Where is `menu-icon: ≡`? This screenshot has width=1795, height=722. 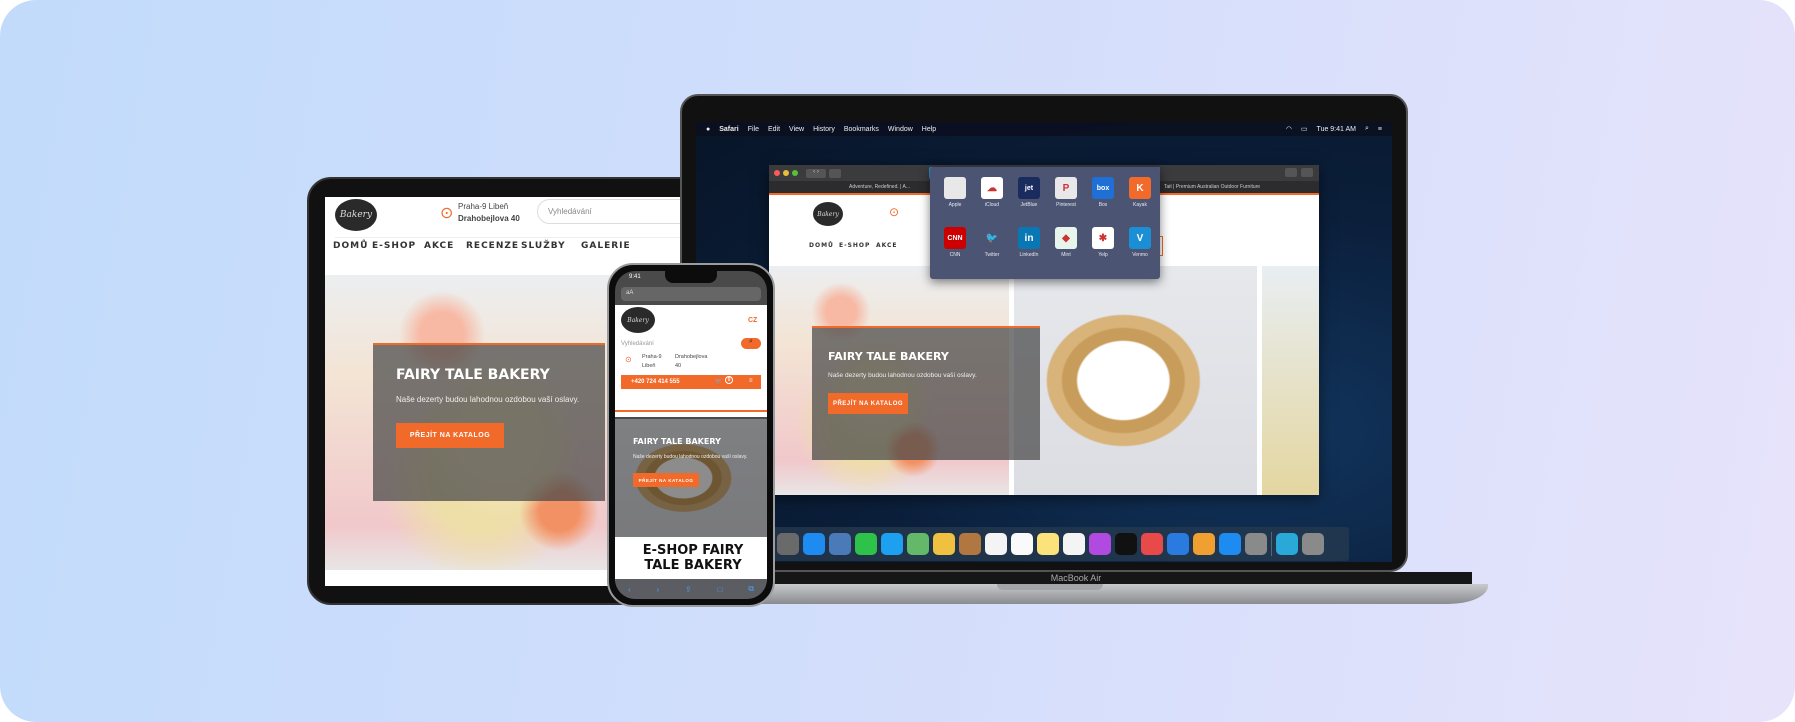 menu-icon: ≡ is located at coordinates (751, 381).